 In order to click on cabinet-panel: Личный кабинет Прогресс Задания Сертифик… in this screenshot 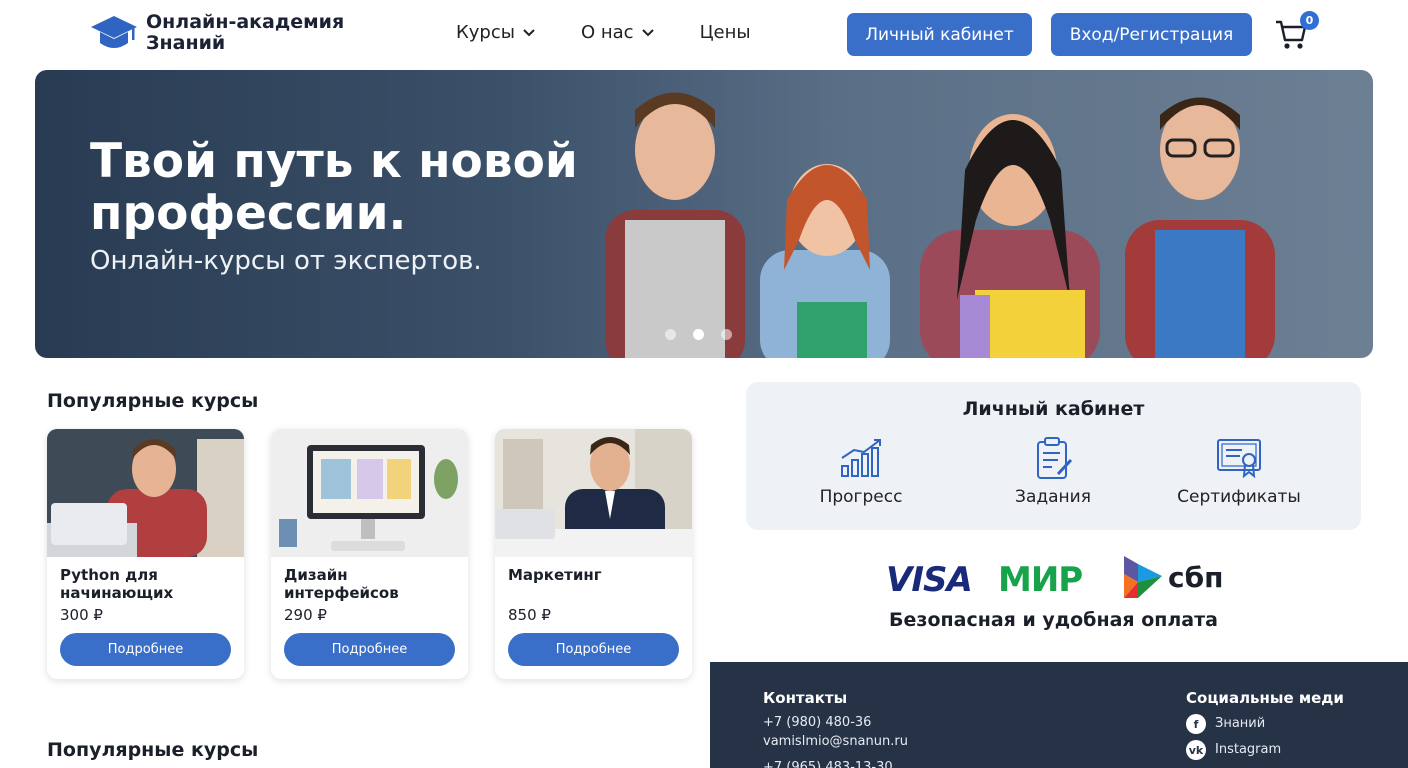, I will do `click(1053, 456)`.